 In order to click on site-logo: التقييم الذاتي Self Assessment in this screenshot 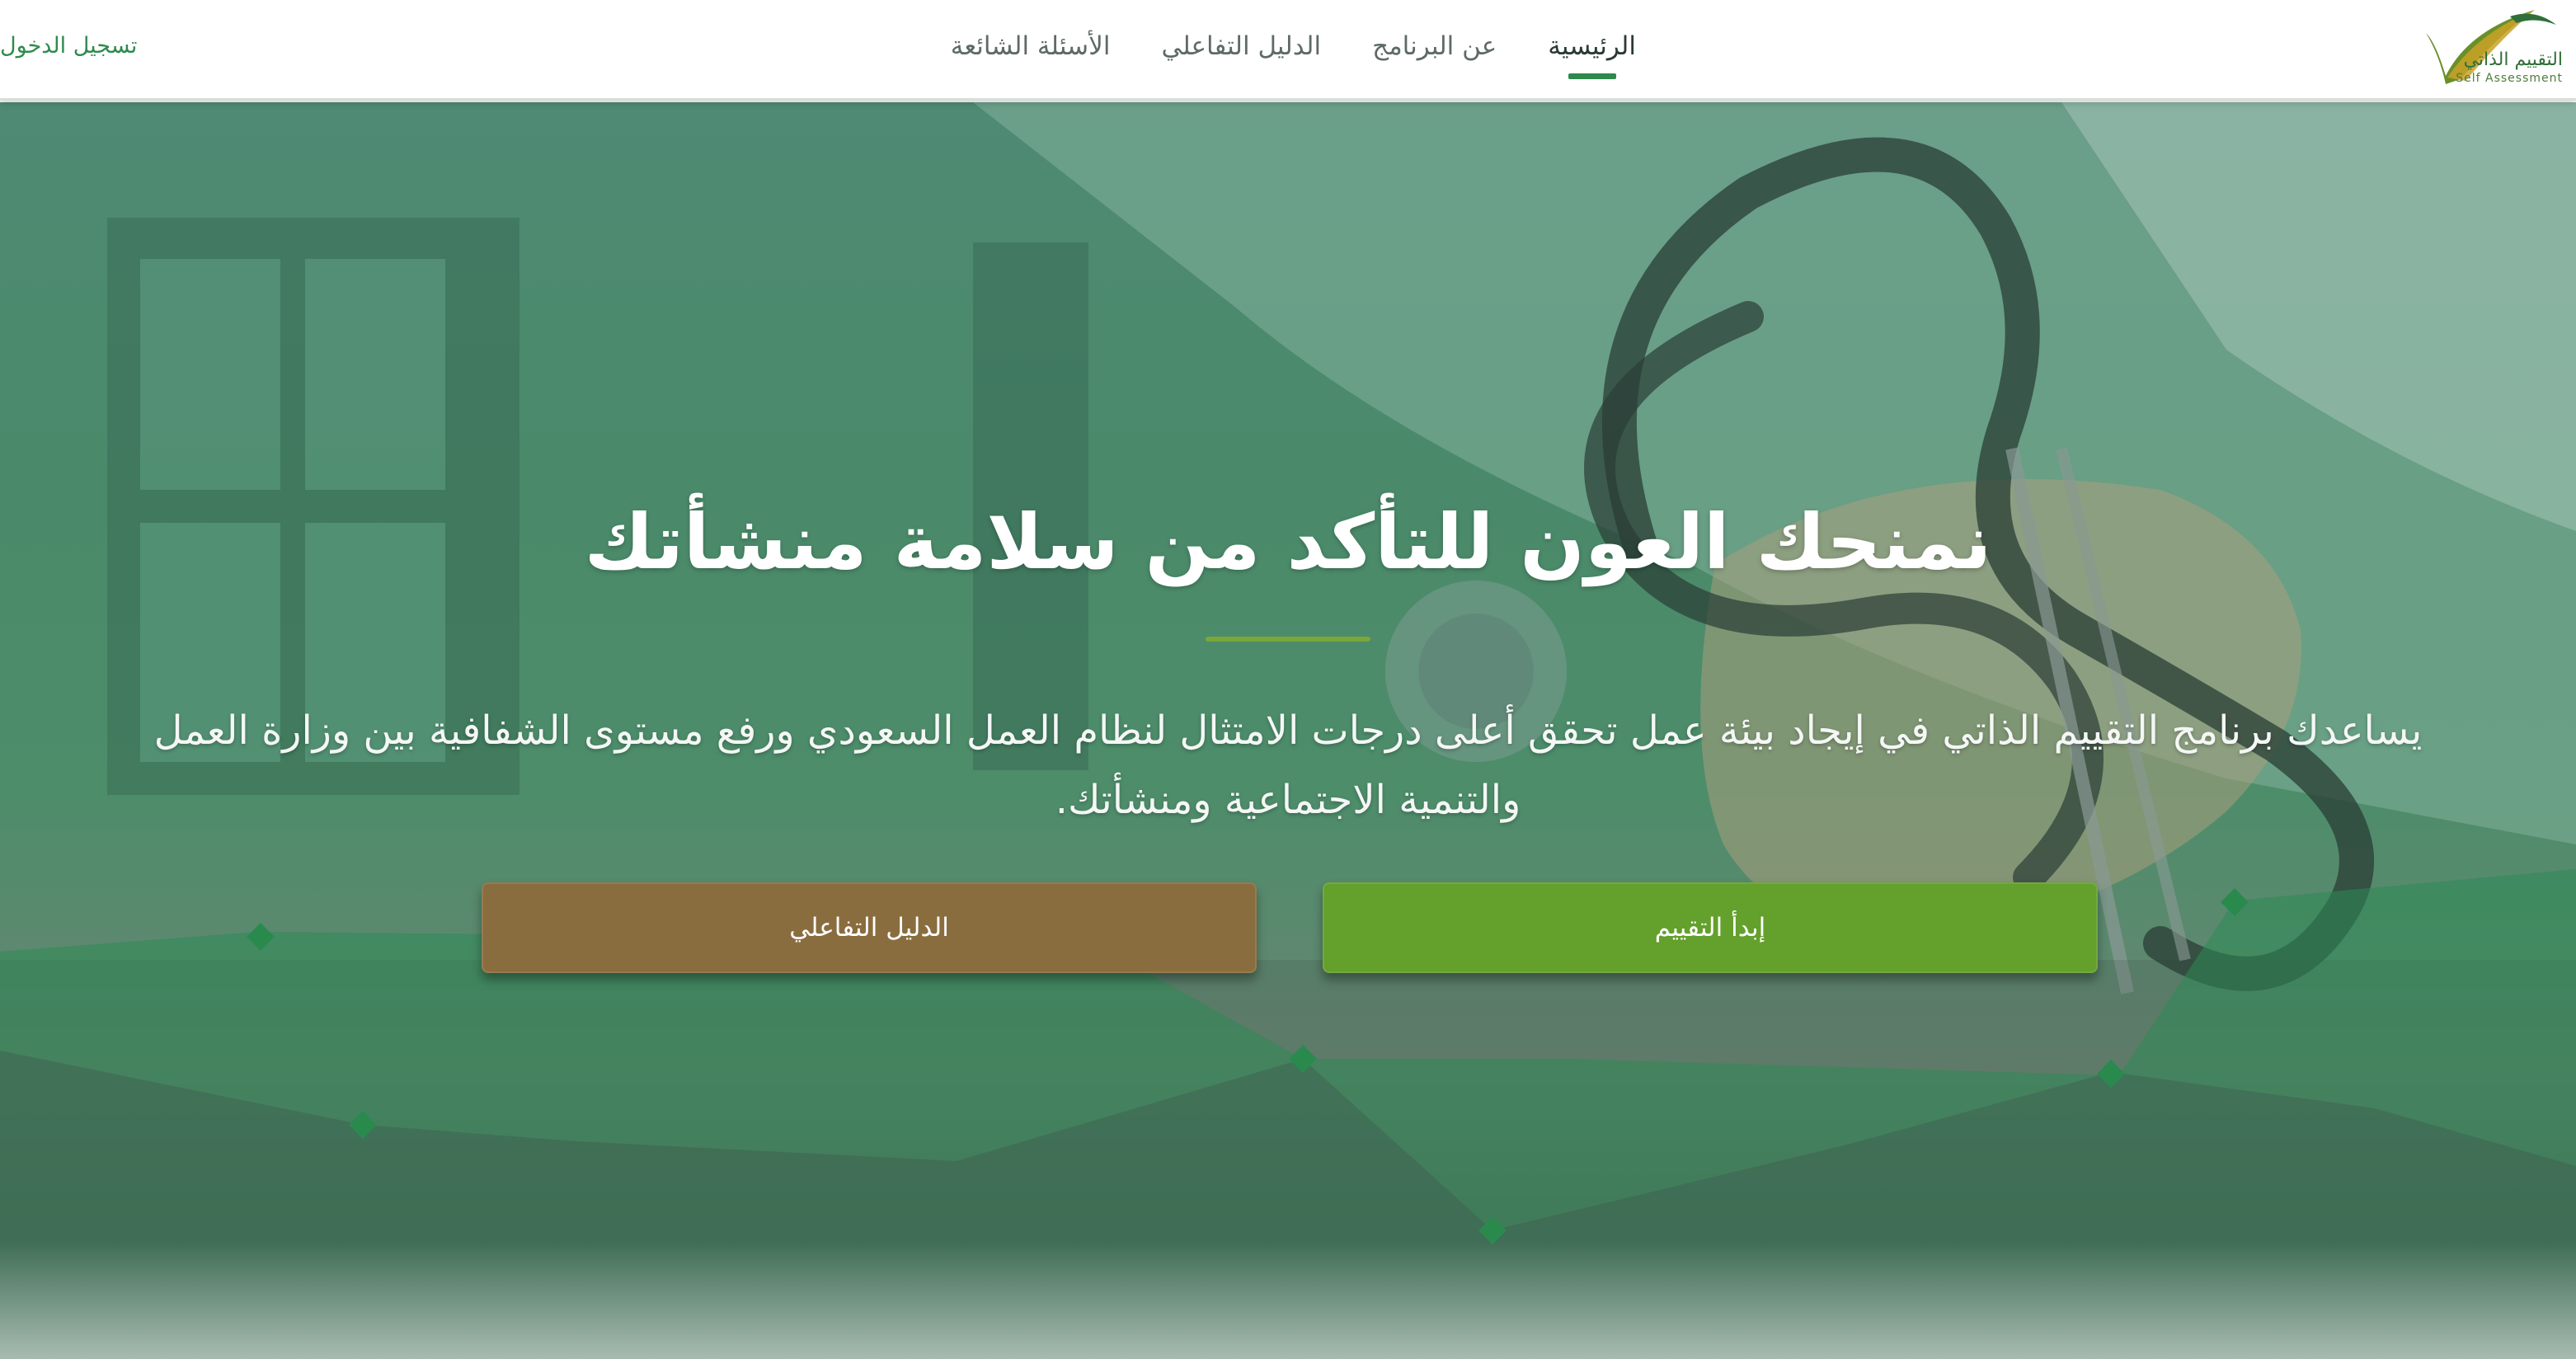, I will do `click(2489, 48)`.